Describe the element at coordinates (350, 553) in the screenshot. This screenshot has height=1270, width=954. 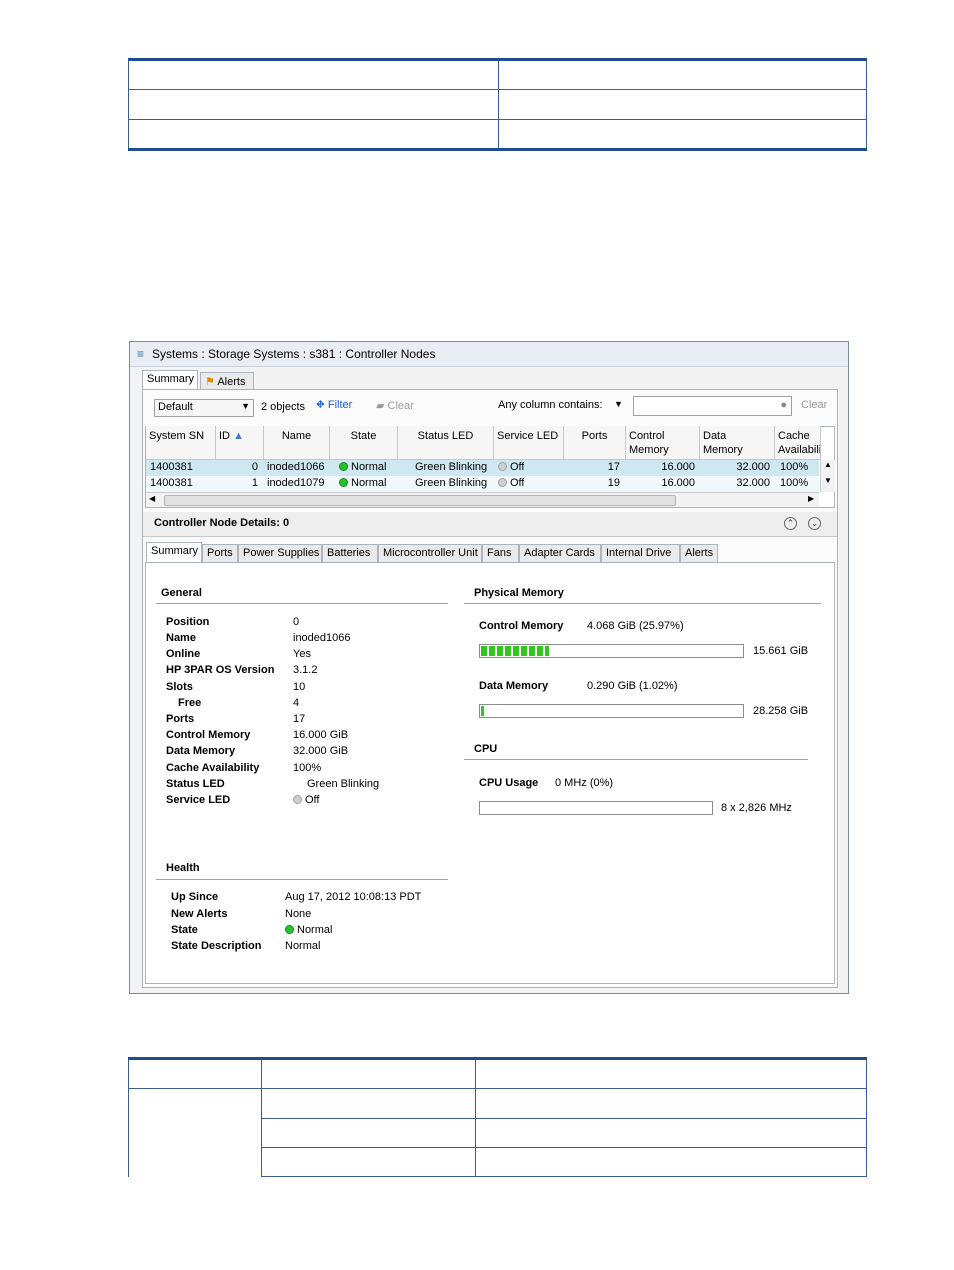
I see `tab-batteries: Batteries` at that location.